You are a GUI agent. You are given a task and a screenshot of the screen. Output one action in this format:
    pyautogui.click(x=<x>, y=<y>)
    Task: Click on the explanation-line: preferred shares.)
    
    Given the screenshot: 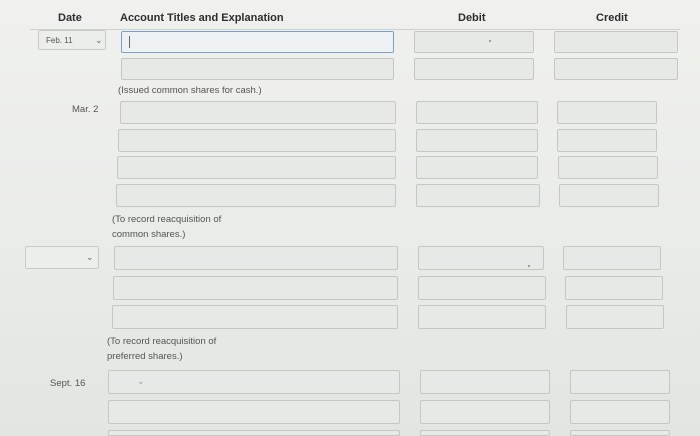 What is the action you would take?
    pyautogui.click(x=145, y=356)
    